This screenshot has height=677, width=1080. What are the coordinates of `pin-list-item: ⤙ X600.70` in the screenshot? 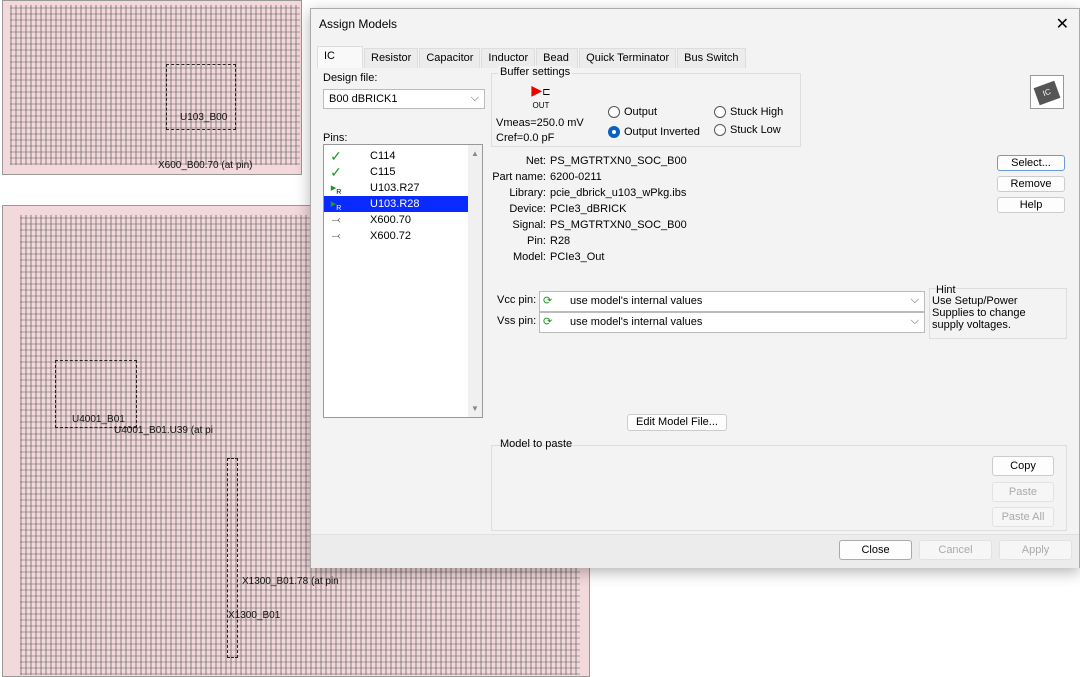 It's located at (396, 220).